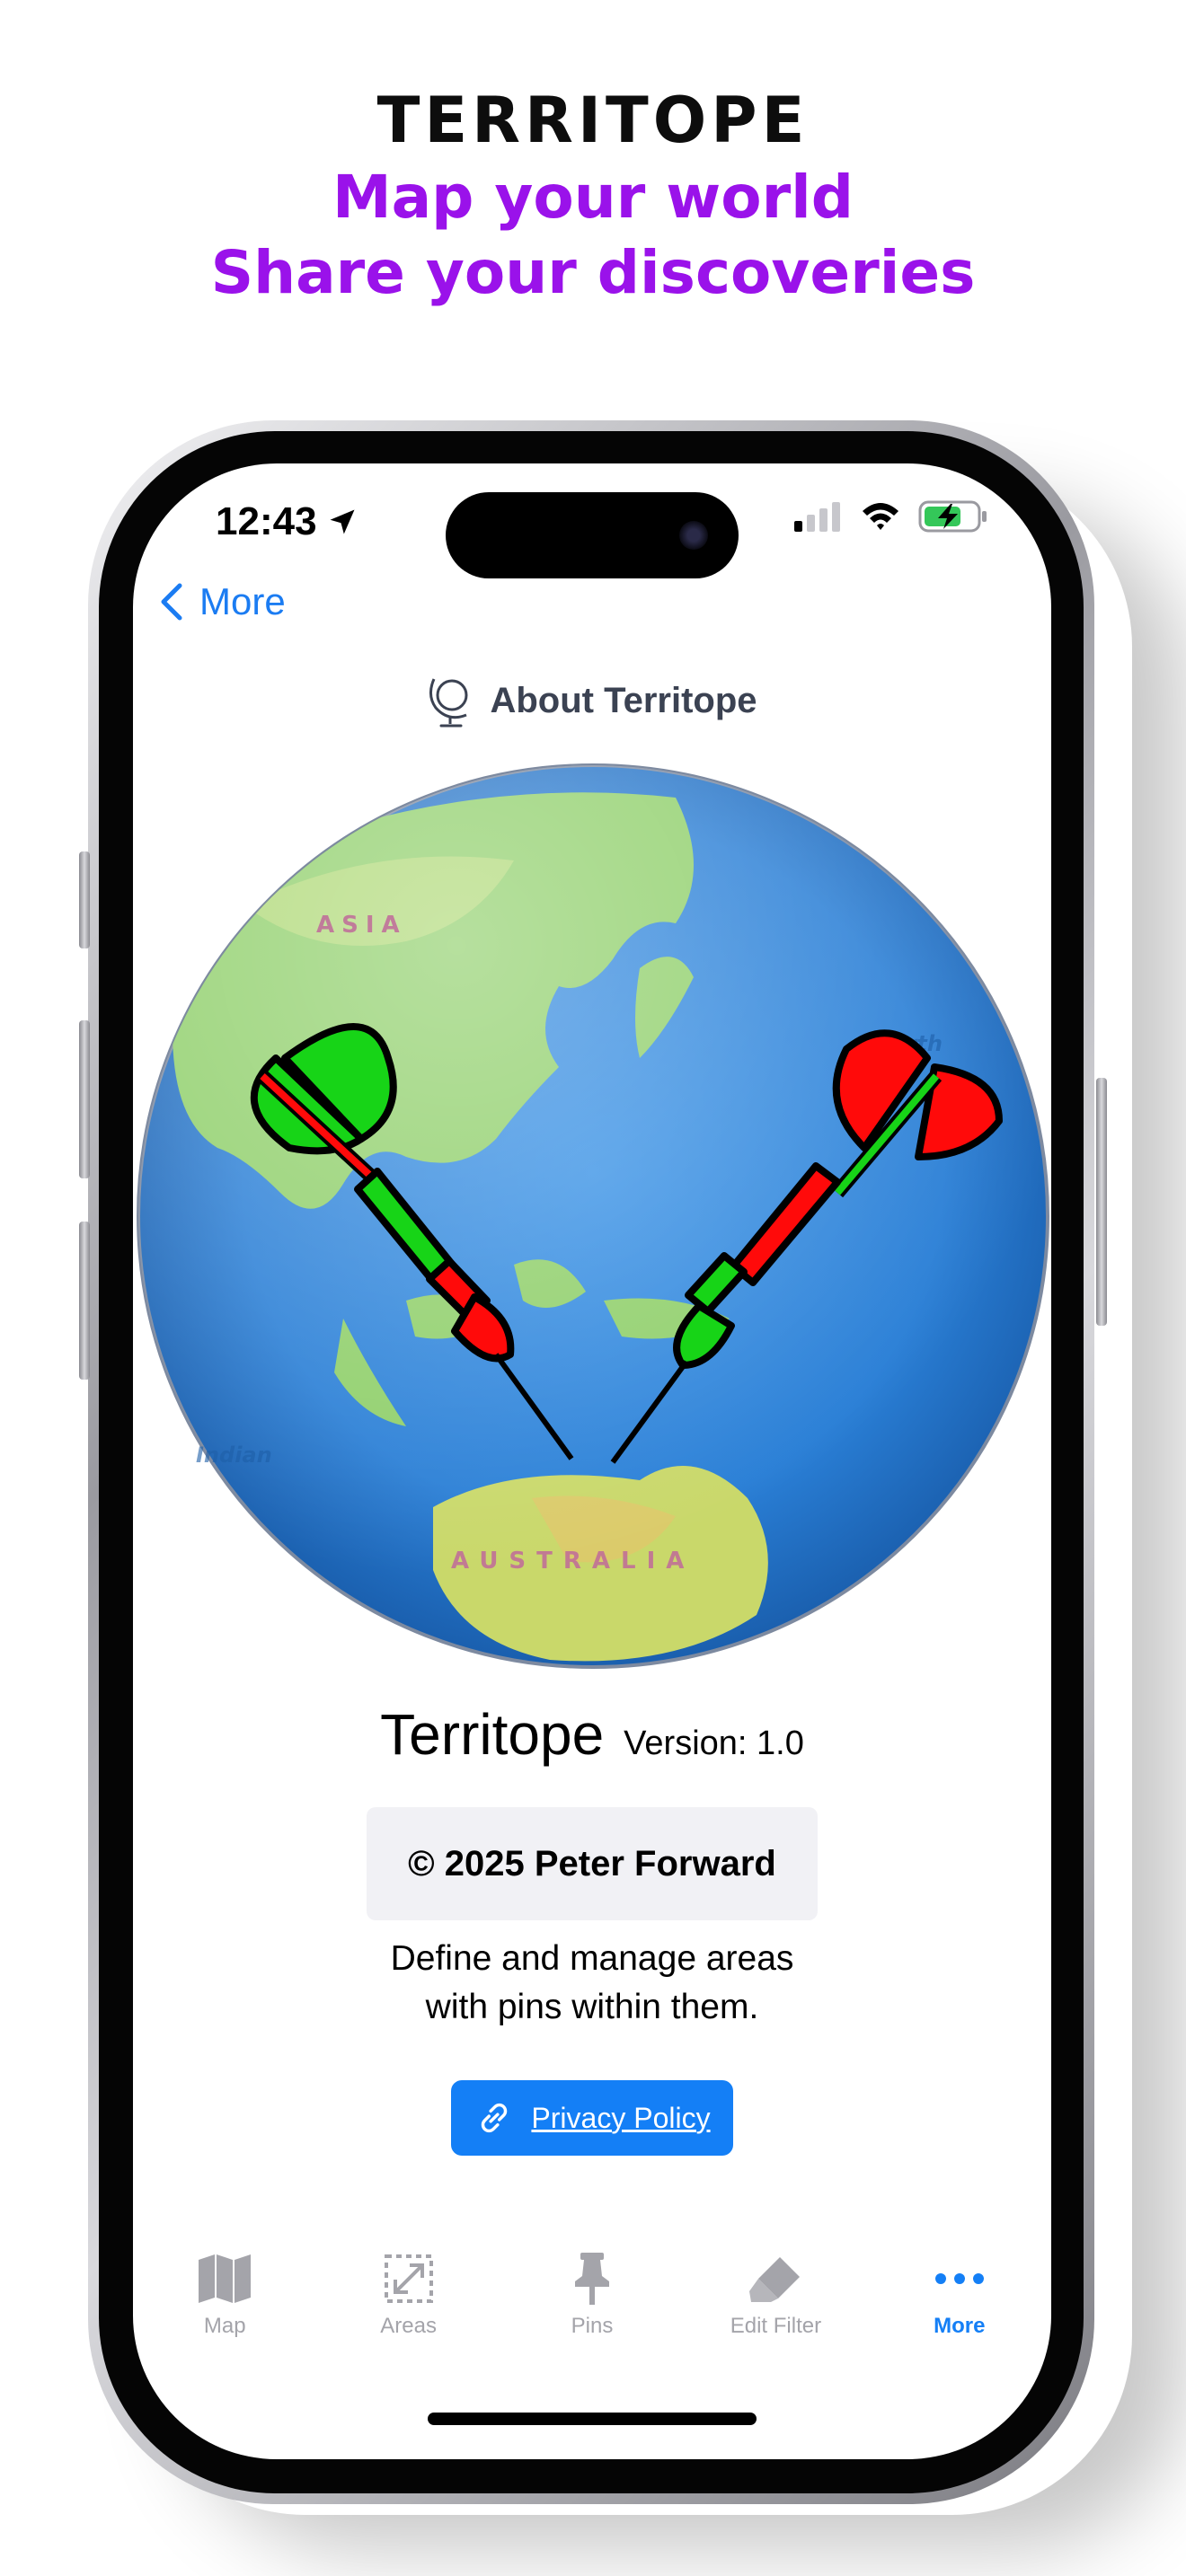 This screenshot has width=1186, height=2576. Describe the element at coordinates (592, 1958) in the screenshot. I see `app-description-line-1: Define and manage areas` at that location.